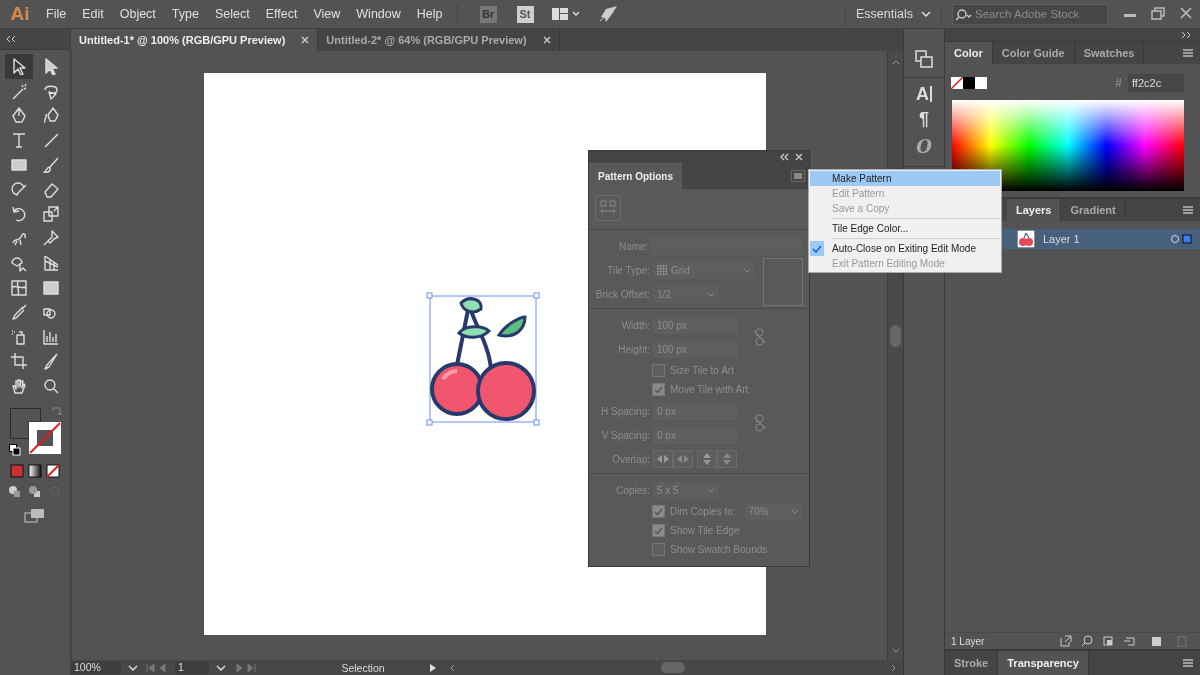  What do you see at coordinates (19, 115) in the screenshot?
I see `pen-icon` at bounding box center [19, 115].